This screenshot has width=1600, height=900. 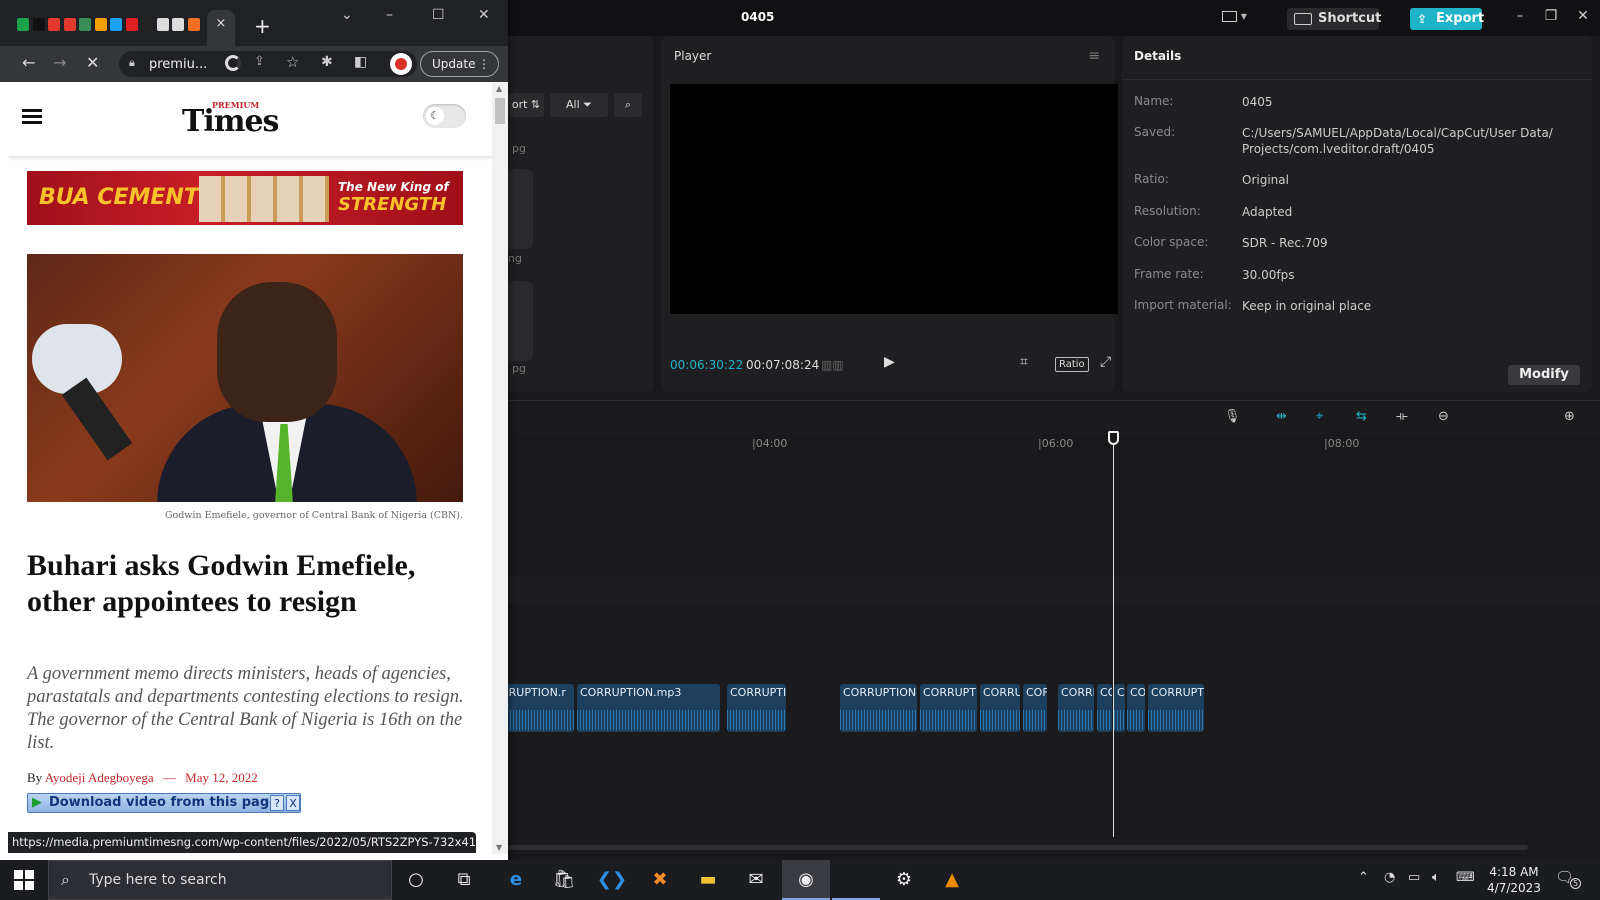 I want to click on edge-icon: e, so click(x=516, y=880).